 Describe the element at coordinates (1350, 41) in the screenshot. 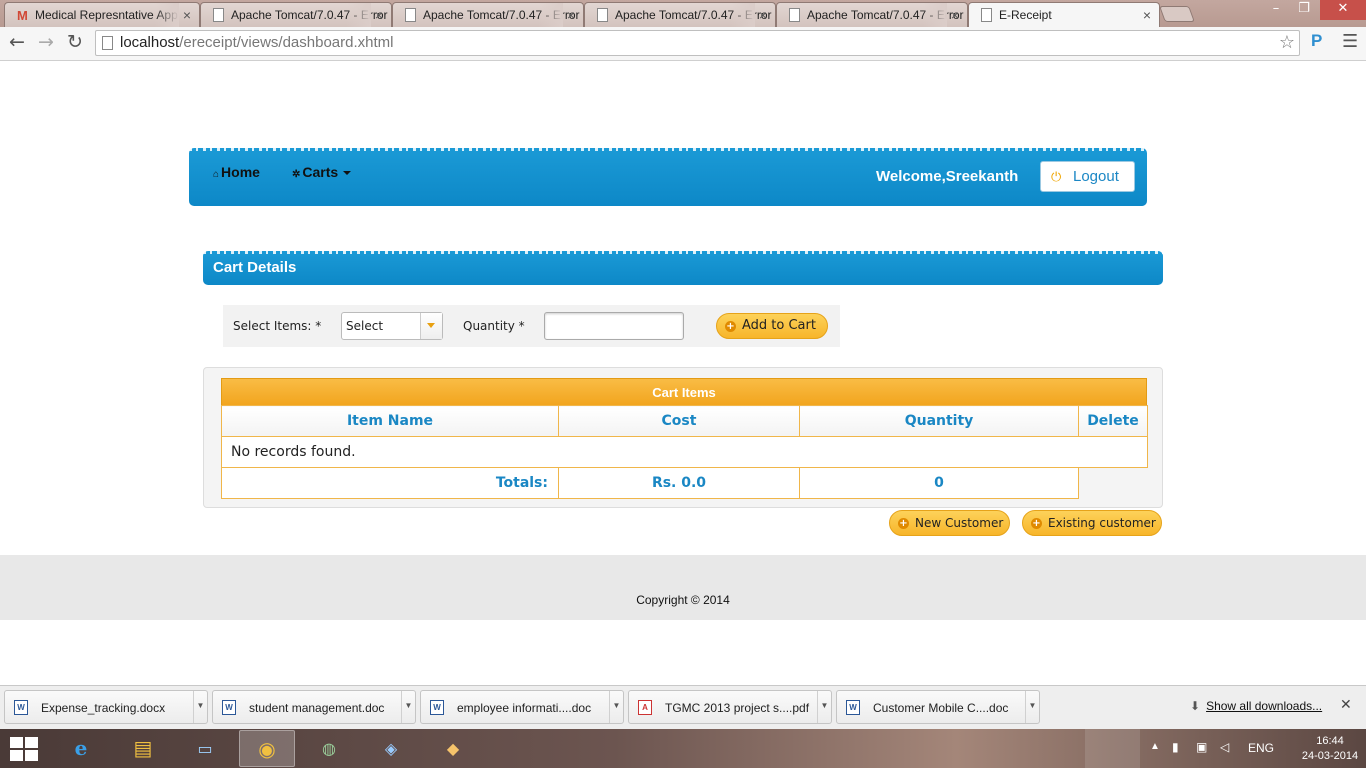

I see `browser-menu-icon: ☰` at that location.